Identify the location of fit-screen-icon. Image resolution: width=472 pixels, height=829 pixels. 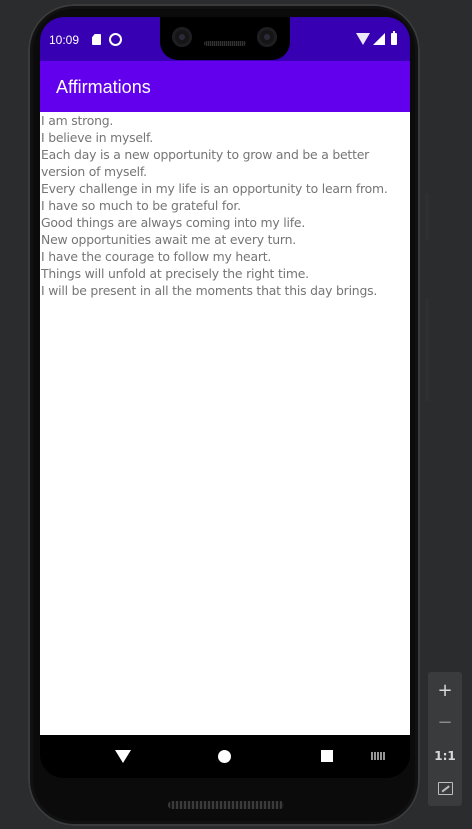
(445, 788).